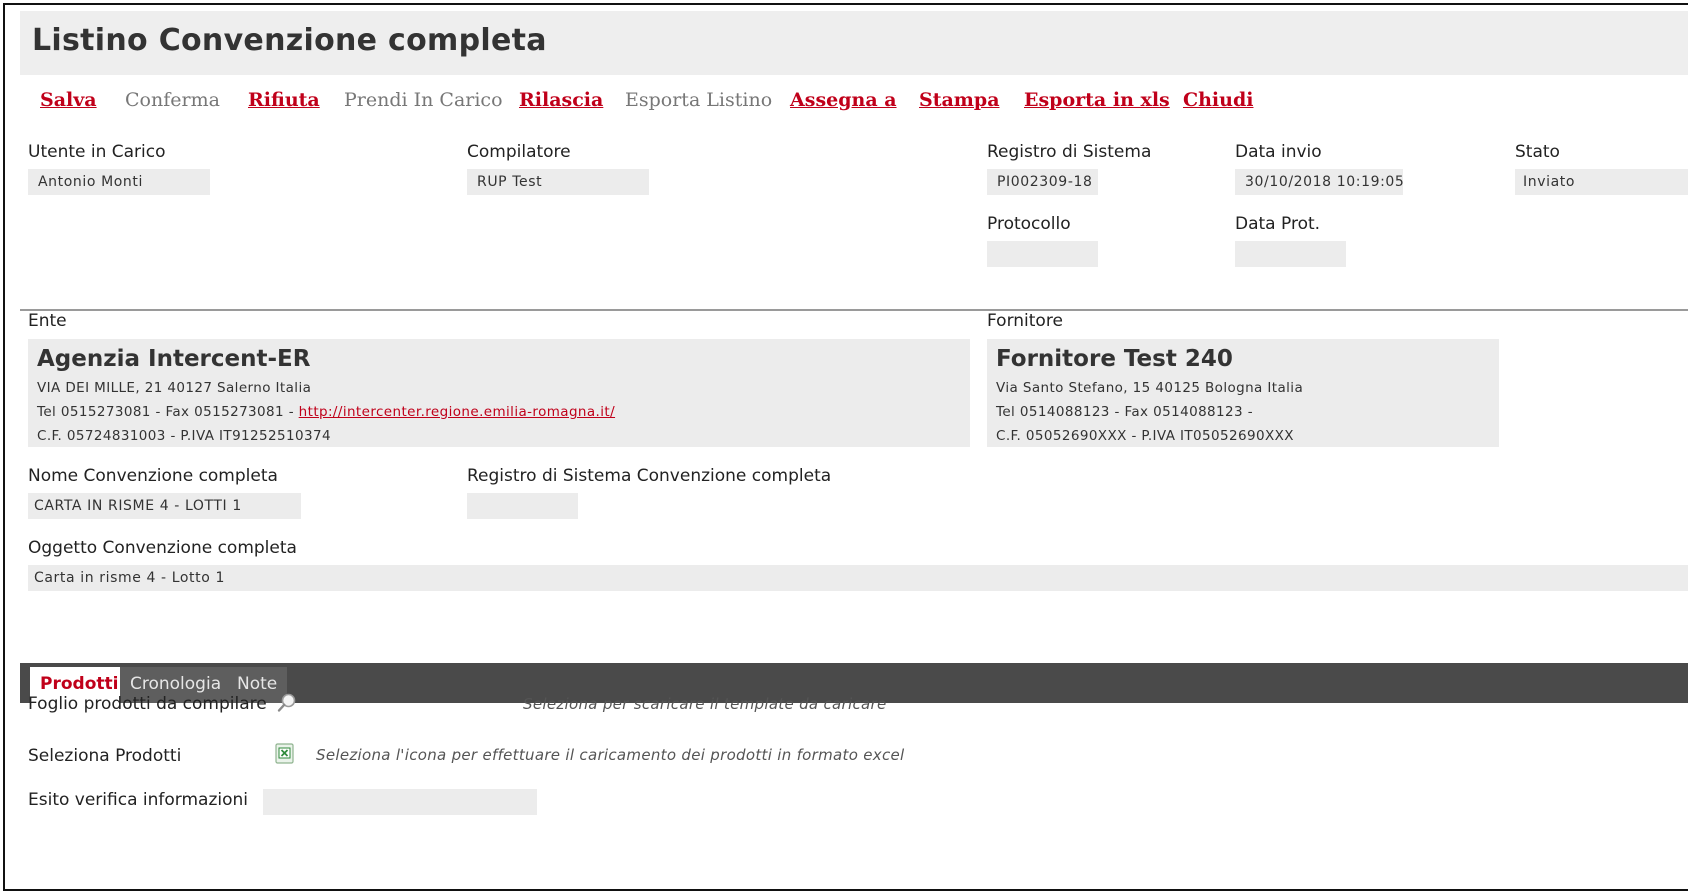 The width and height of the screenshot is (1688, 894). What do you see at coordinates (153, 476) in the screenshot?
I see `agreement-name-label: Nome Convenzione completa` at bounding box center [153, 476].